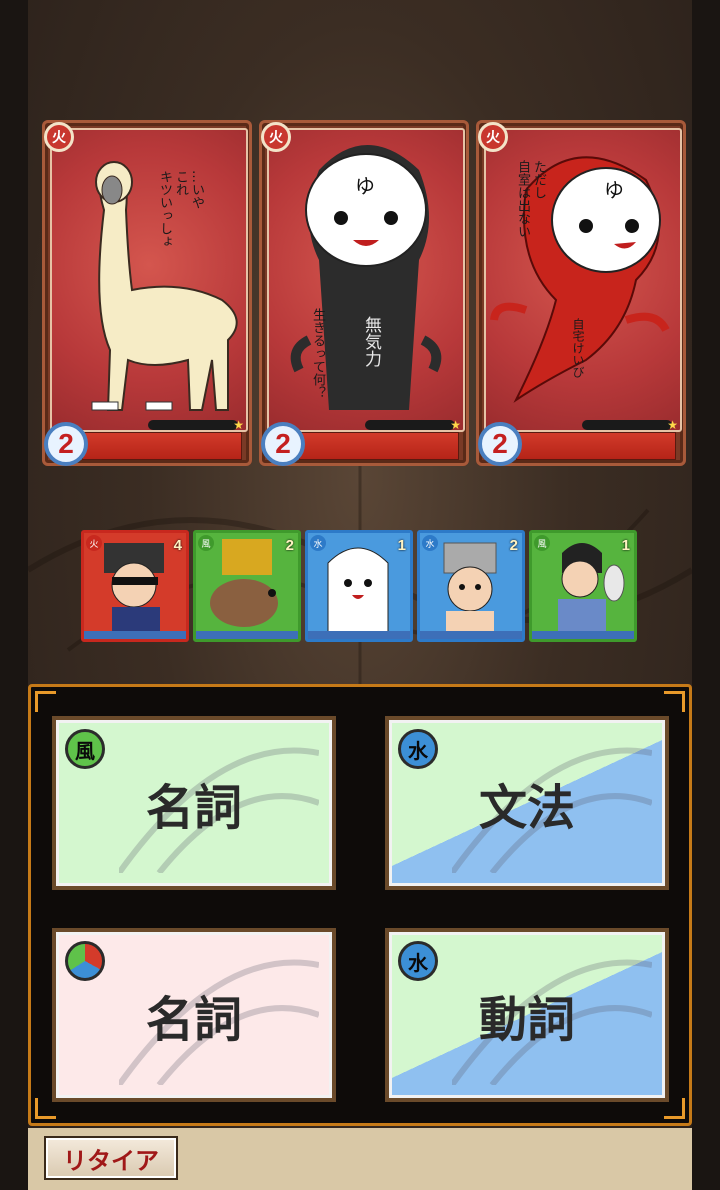  I want to click on alpaca-illustration, so click(164, 286).